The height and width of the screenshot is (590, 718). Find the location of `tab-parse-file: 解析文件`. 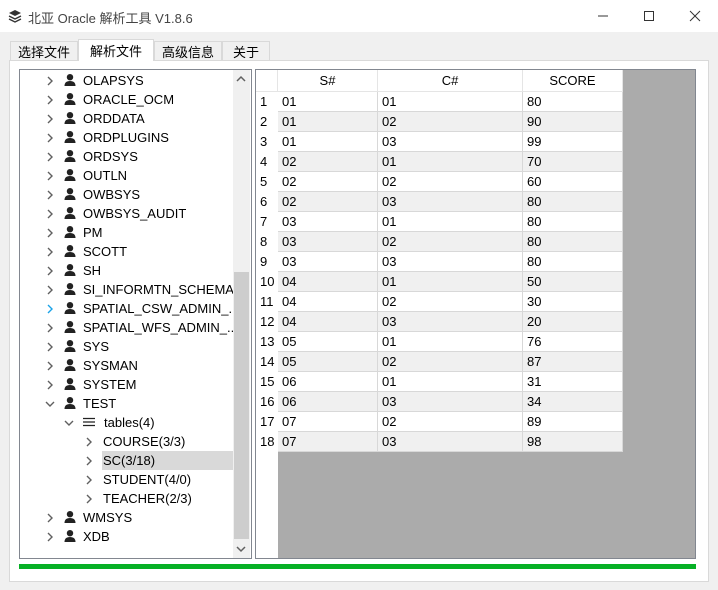

tab-parse-file: 解析文件 is located at coordinates (116, 50).